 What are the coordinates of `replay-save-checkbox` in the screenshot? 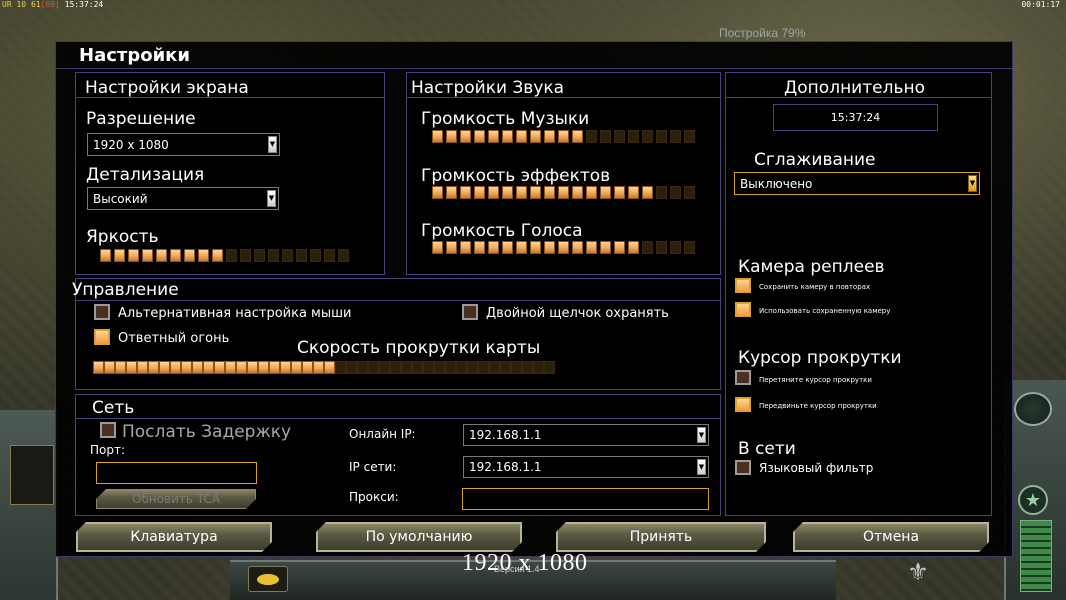 It's located at (743, 285).